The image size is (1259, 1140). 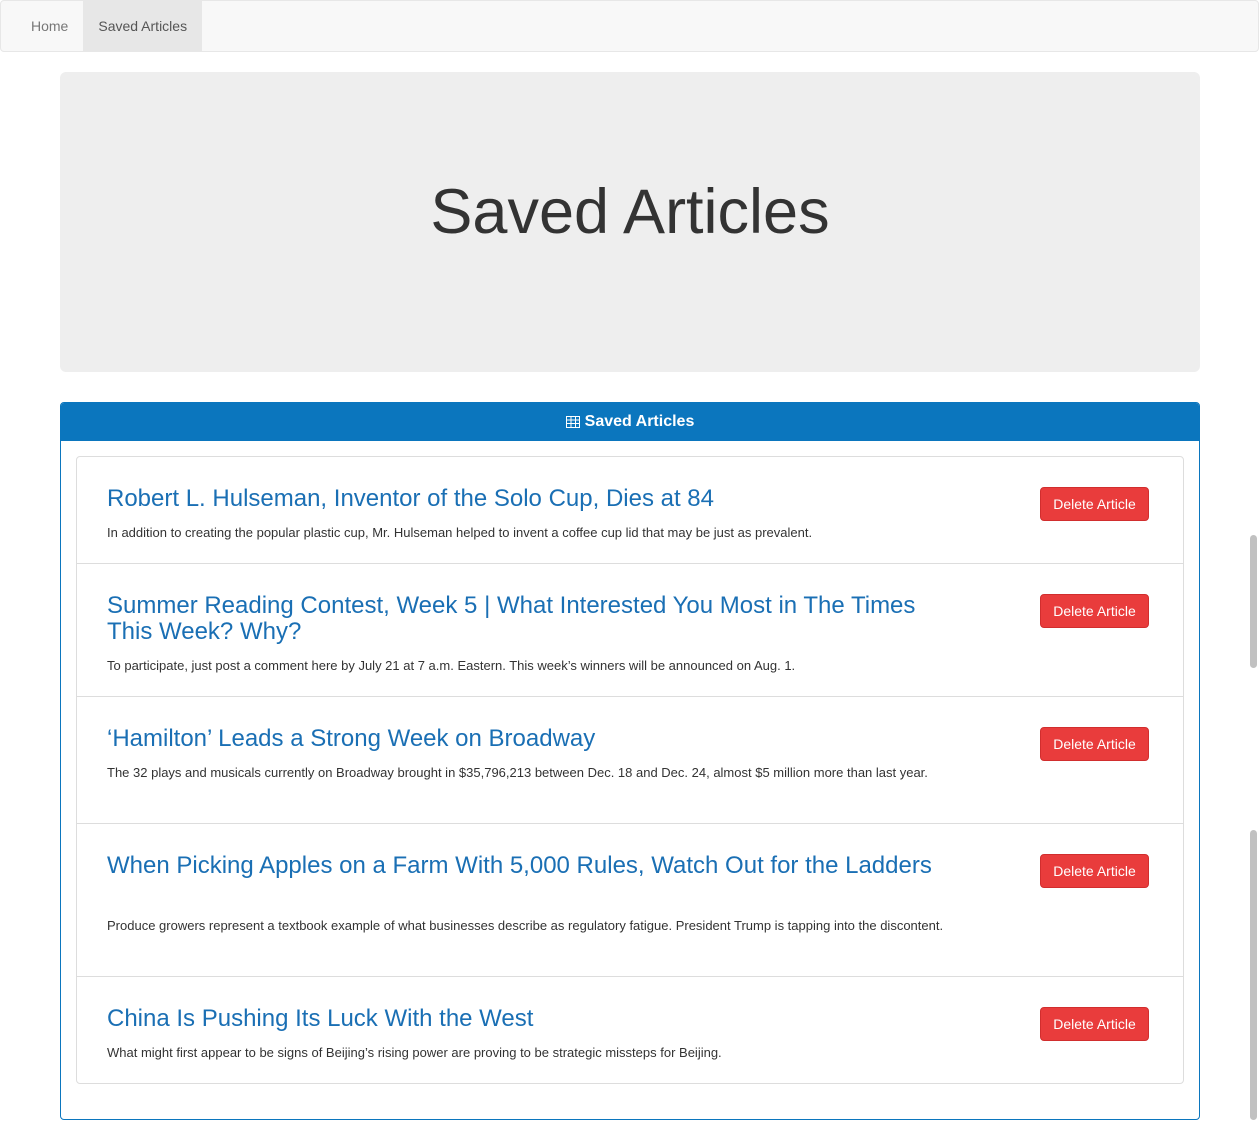 I want to click on nav-home-link: Home, so click(x=42, y=26).